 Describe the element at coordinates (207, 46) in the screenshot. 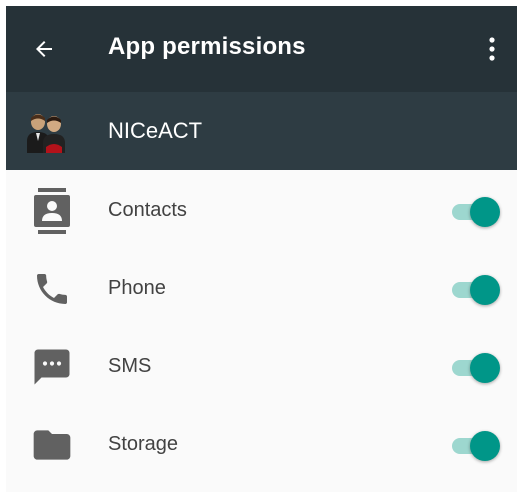

I see `page-title: App permissions` at that location.